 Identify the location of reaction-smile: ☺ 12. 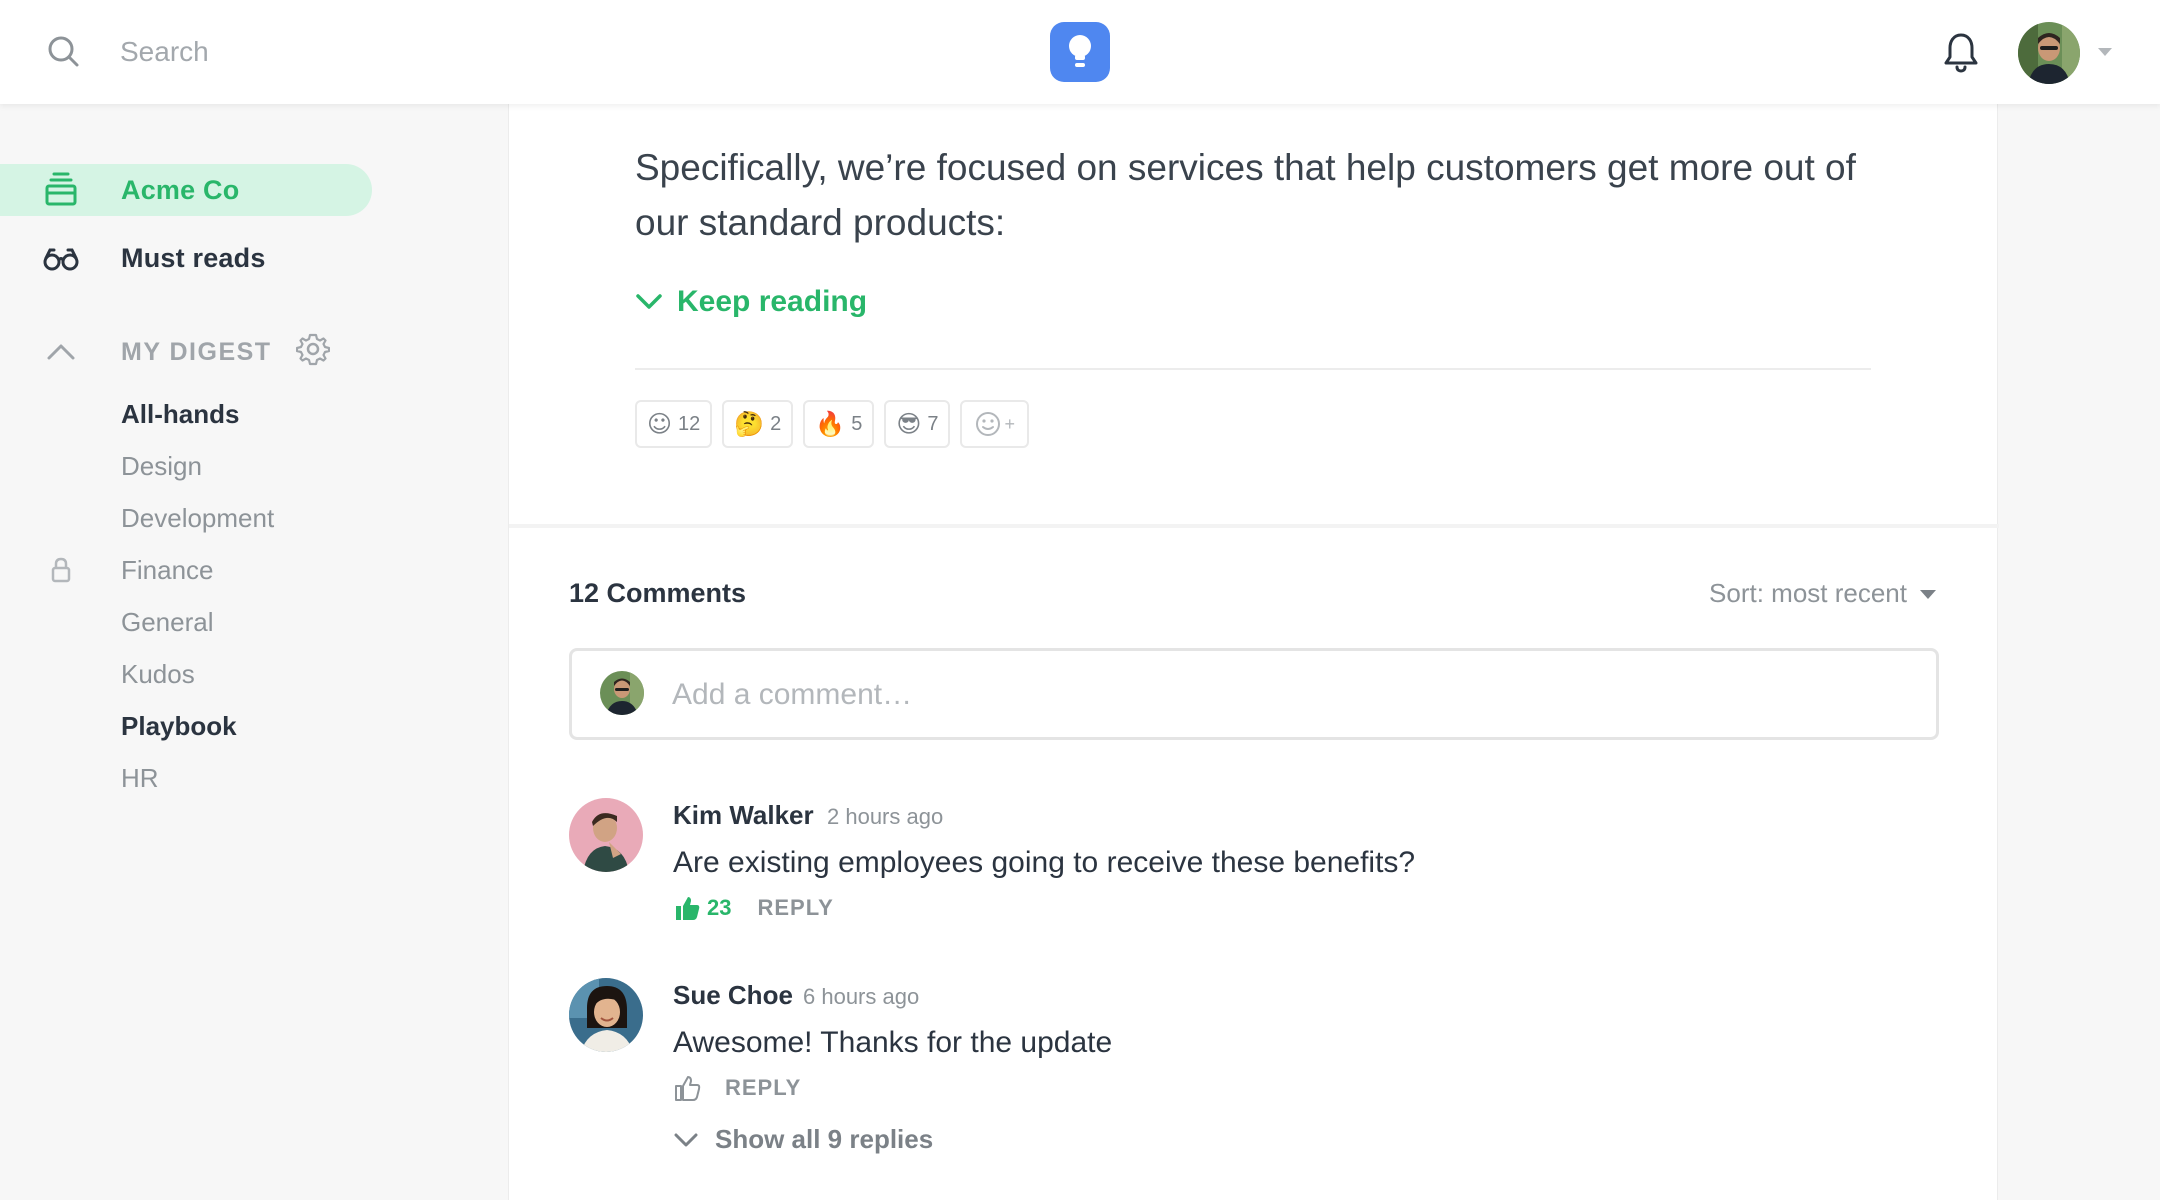
(674, 424).